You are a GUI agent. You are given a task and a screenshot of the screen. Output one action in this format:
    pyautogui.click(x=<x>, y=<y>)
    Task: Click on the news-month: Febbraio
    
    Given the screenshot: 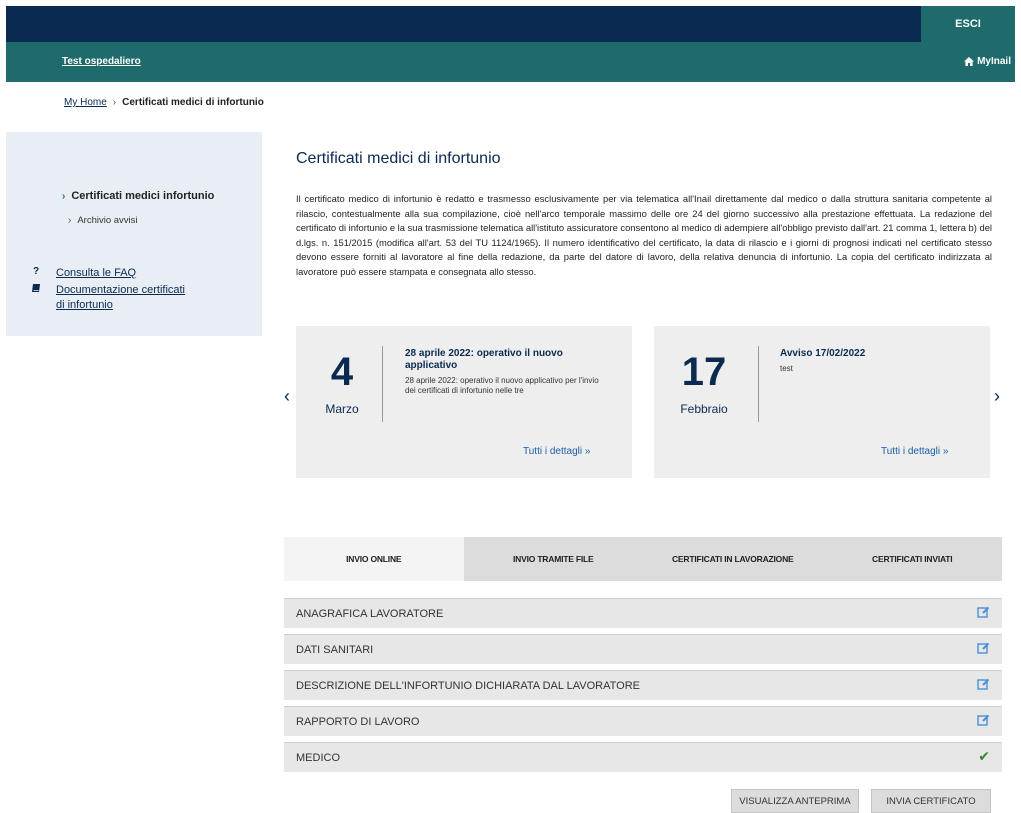 What is the action you would take?
    pyautogui.click(x=704, y=409)
    